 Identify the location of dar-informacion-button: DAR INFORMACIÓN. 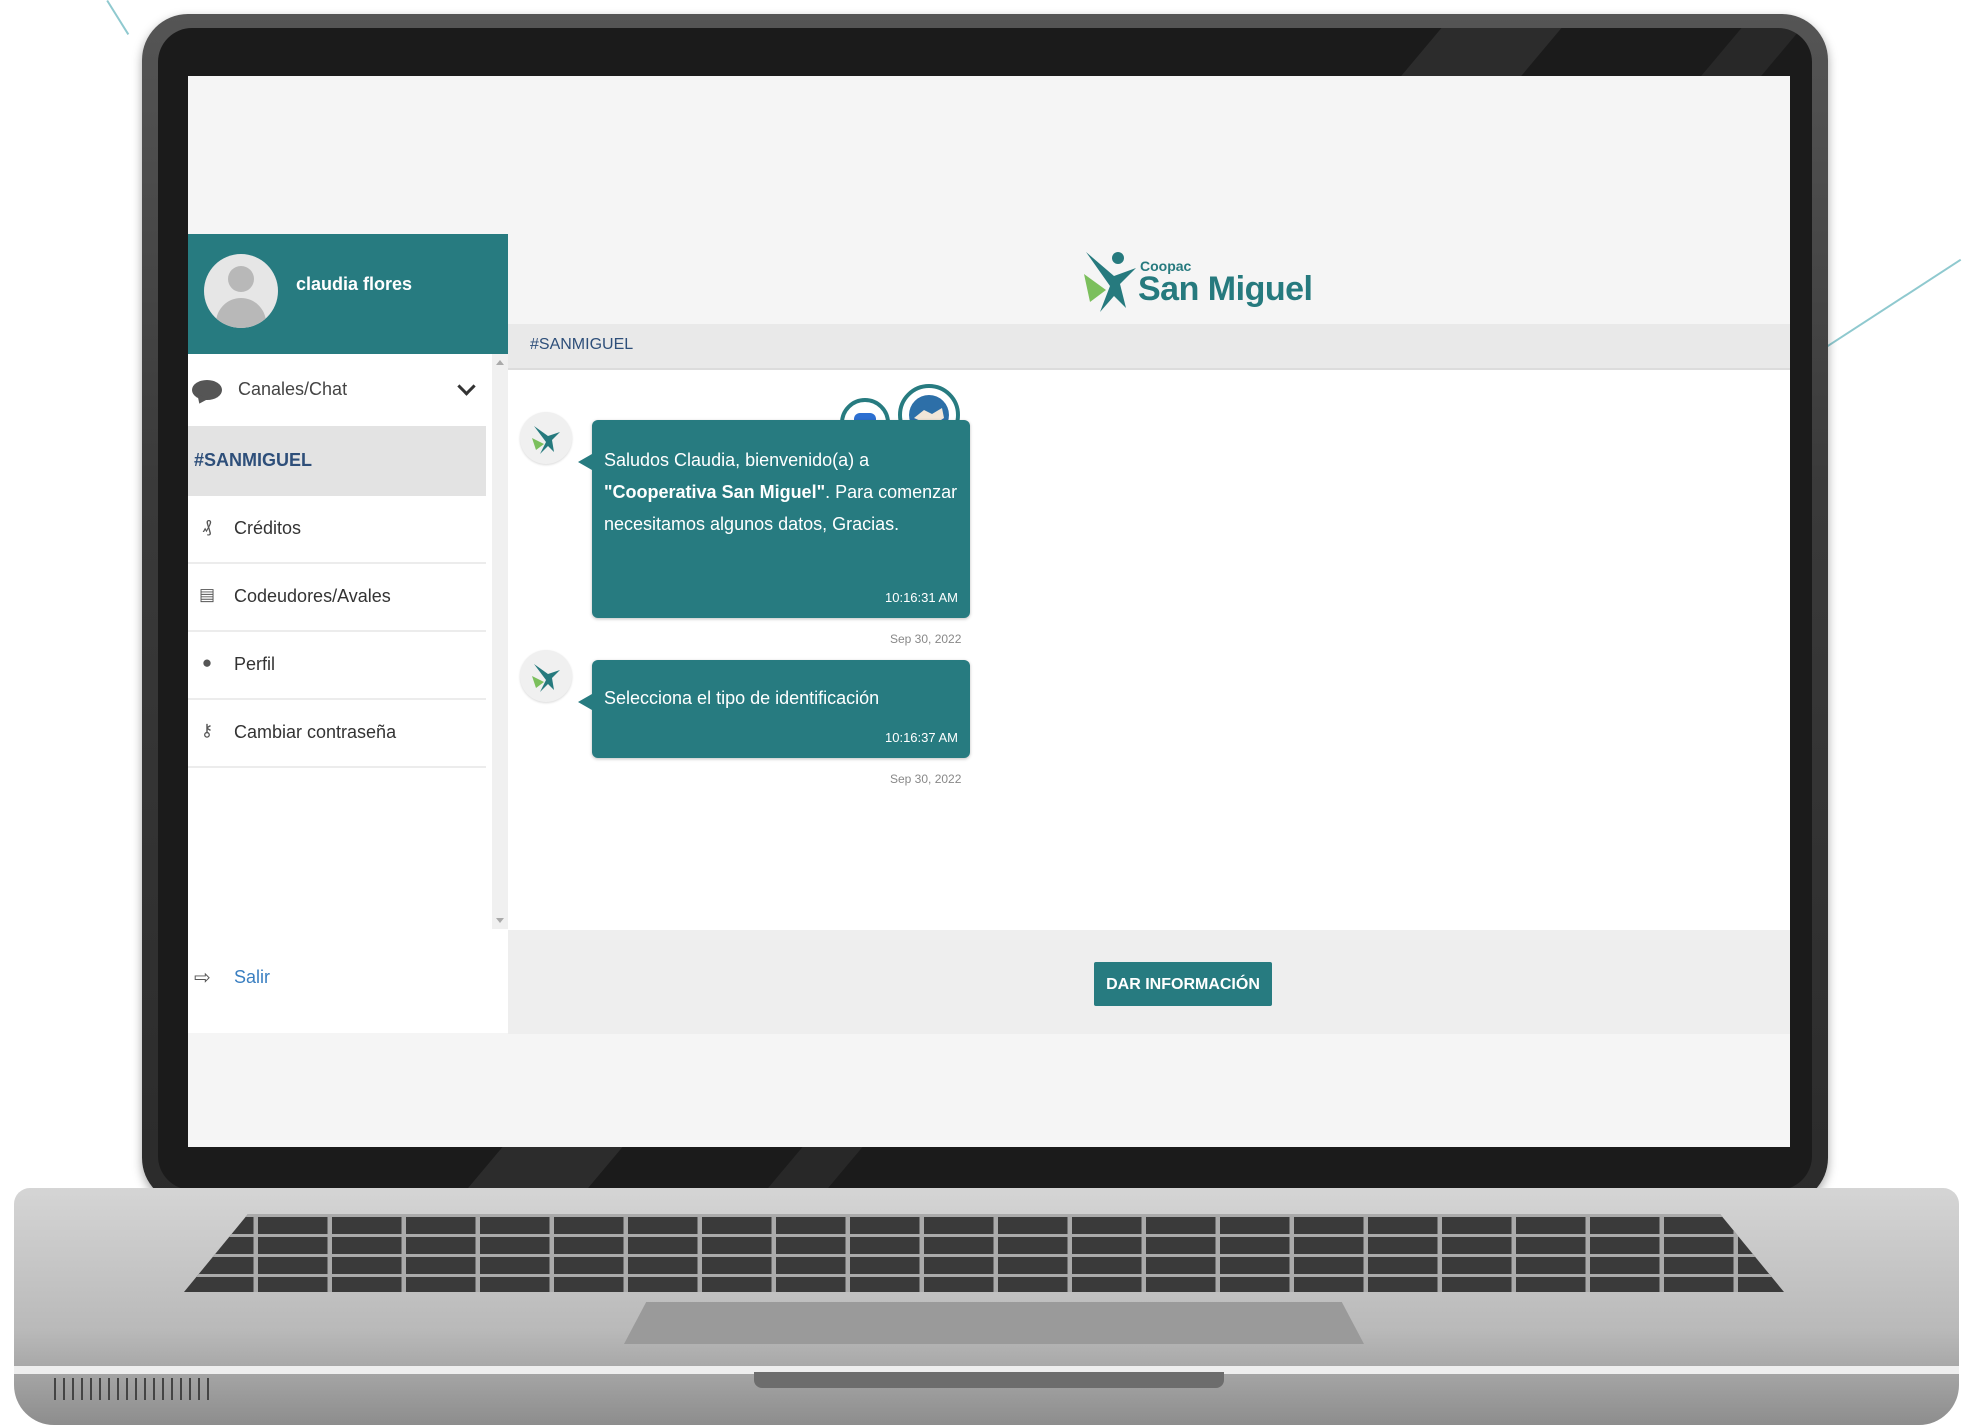
(1183, 984).